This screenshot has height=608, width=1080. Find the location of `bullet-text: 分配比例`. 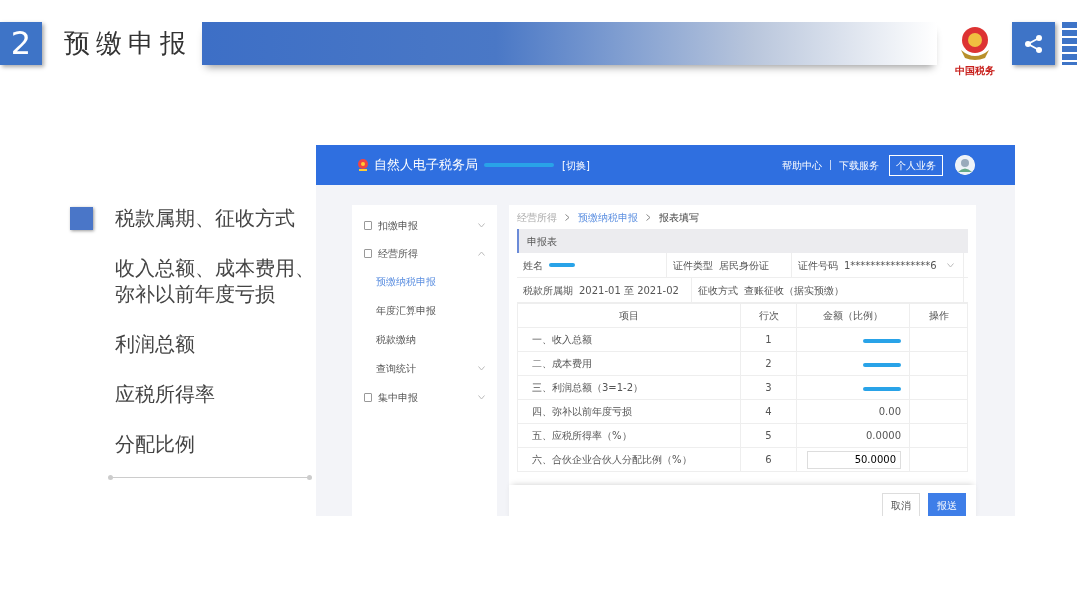

bullet-text: 分配比例 is located at coordinates (155, 444).